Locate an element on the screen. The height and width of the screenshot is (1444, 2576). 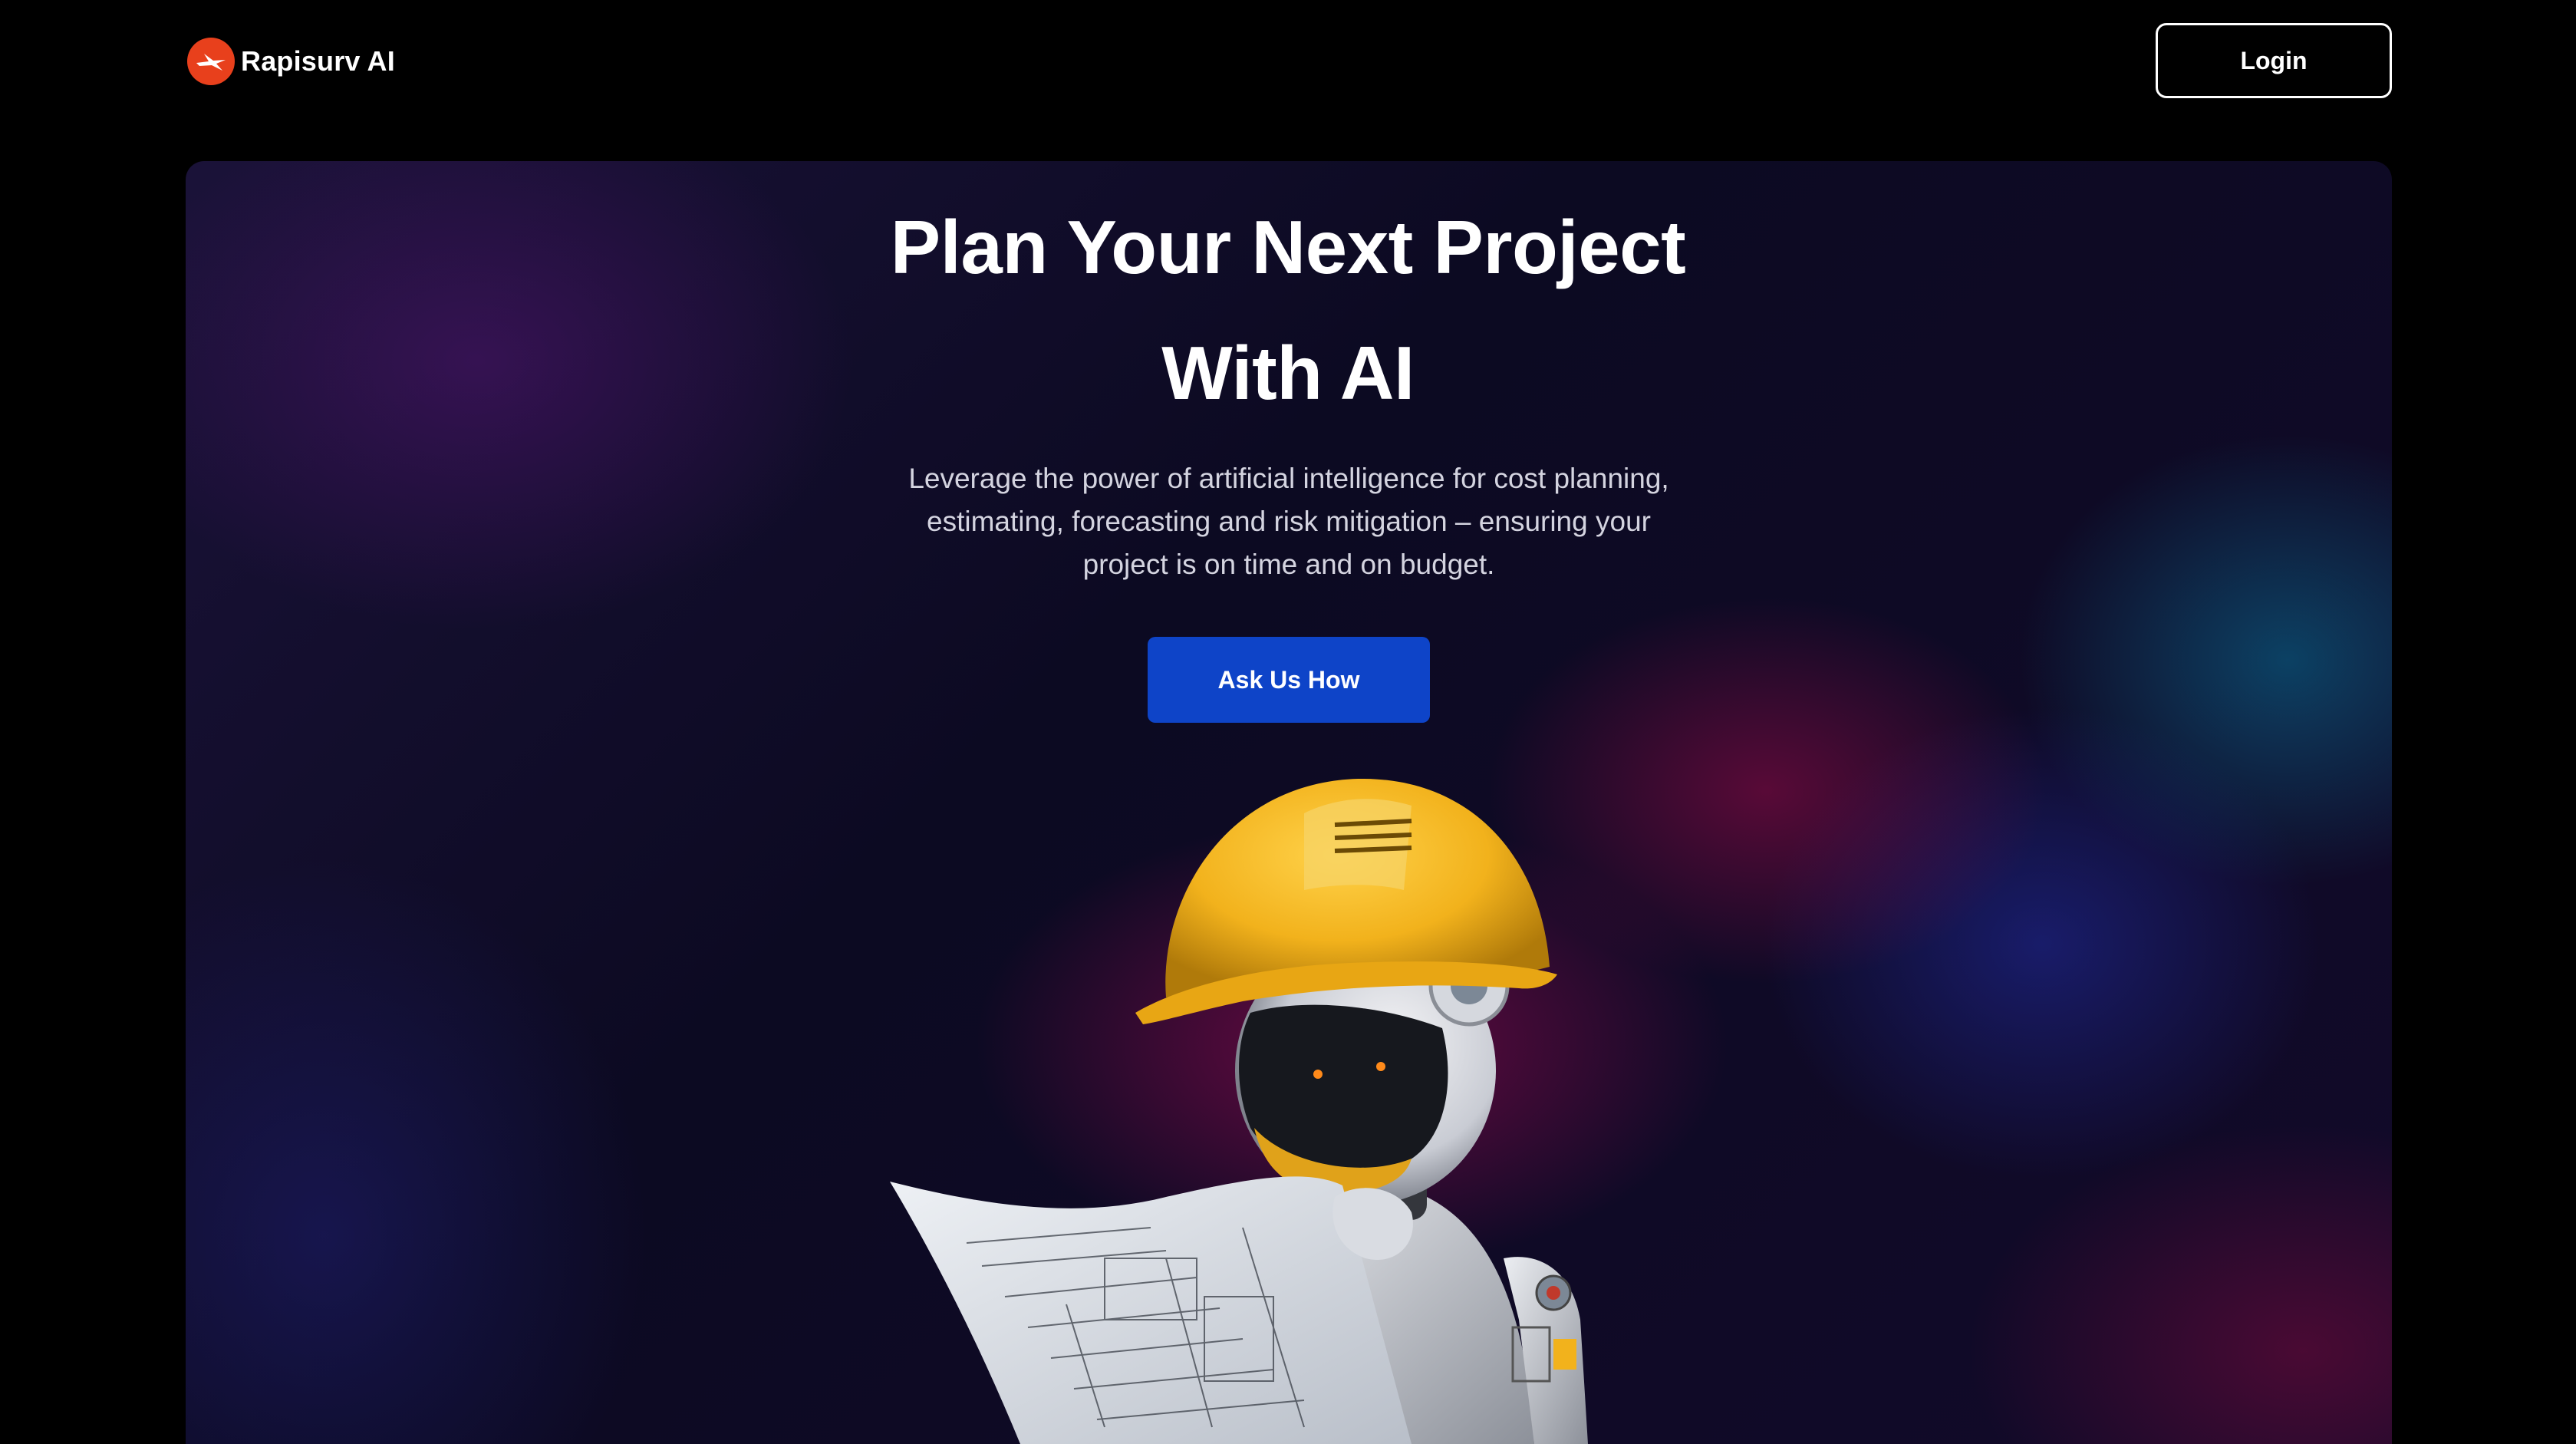
robot-with-blueprint-illustration is located at coordinates (1239, 1111).